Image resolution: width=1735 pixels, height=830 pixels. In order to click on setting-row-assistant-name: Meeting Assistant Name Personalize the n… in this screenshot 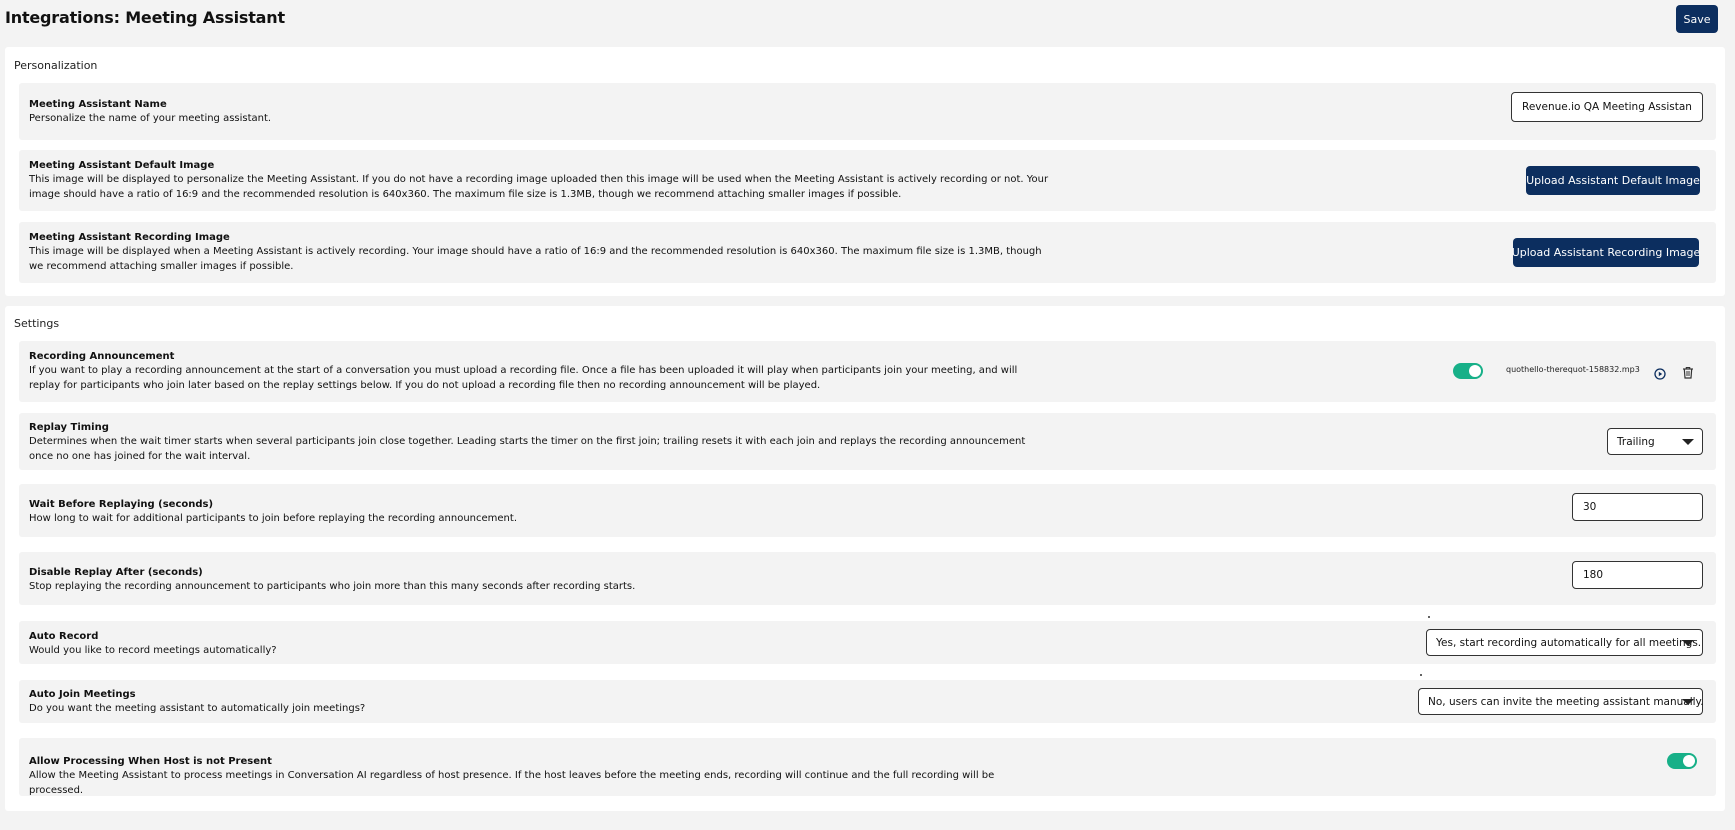, I will do `click(867, 111)`.